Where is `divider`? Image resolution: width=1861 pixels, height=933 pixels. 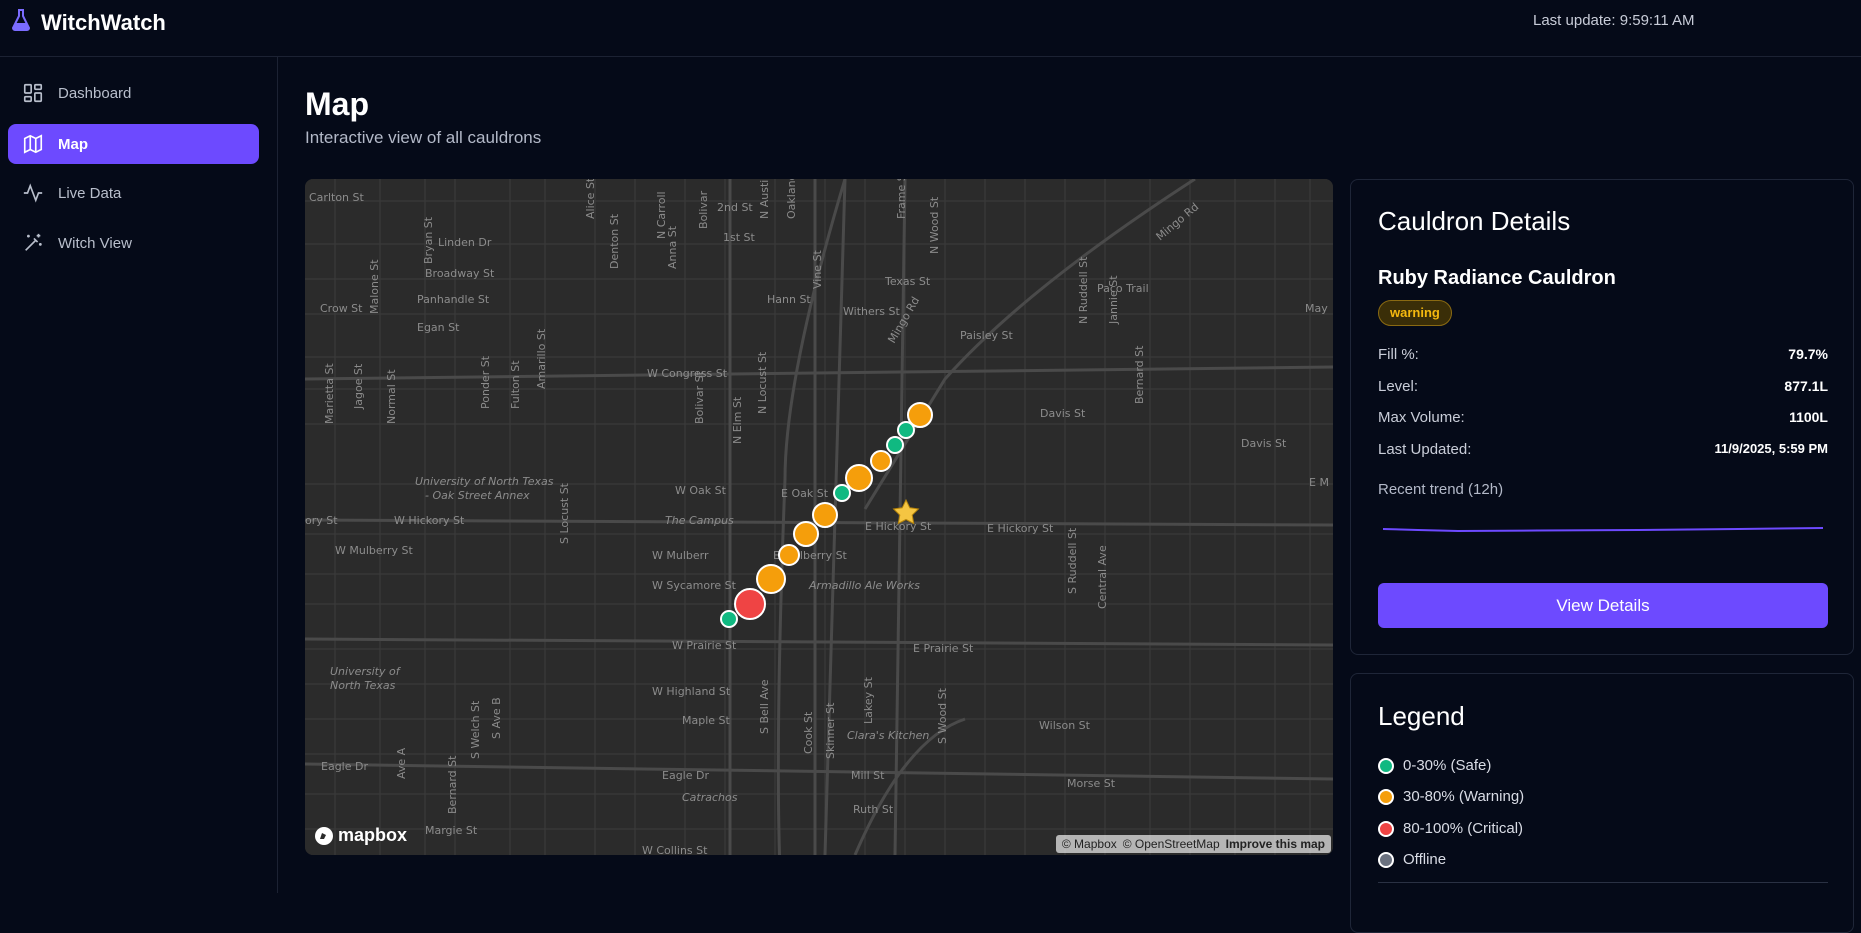 divider is located at coordinates (1603, 882).